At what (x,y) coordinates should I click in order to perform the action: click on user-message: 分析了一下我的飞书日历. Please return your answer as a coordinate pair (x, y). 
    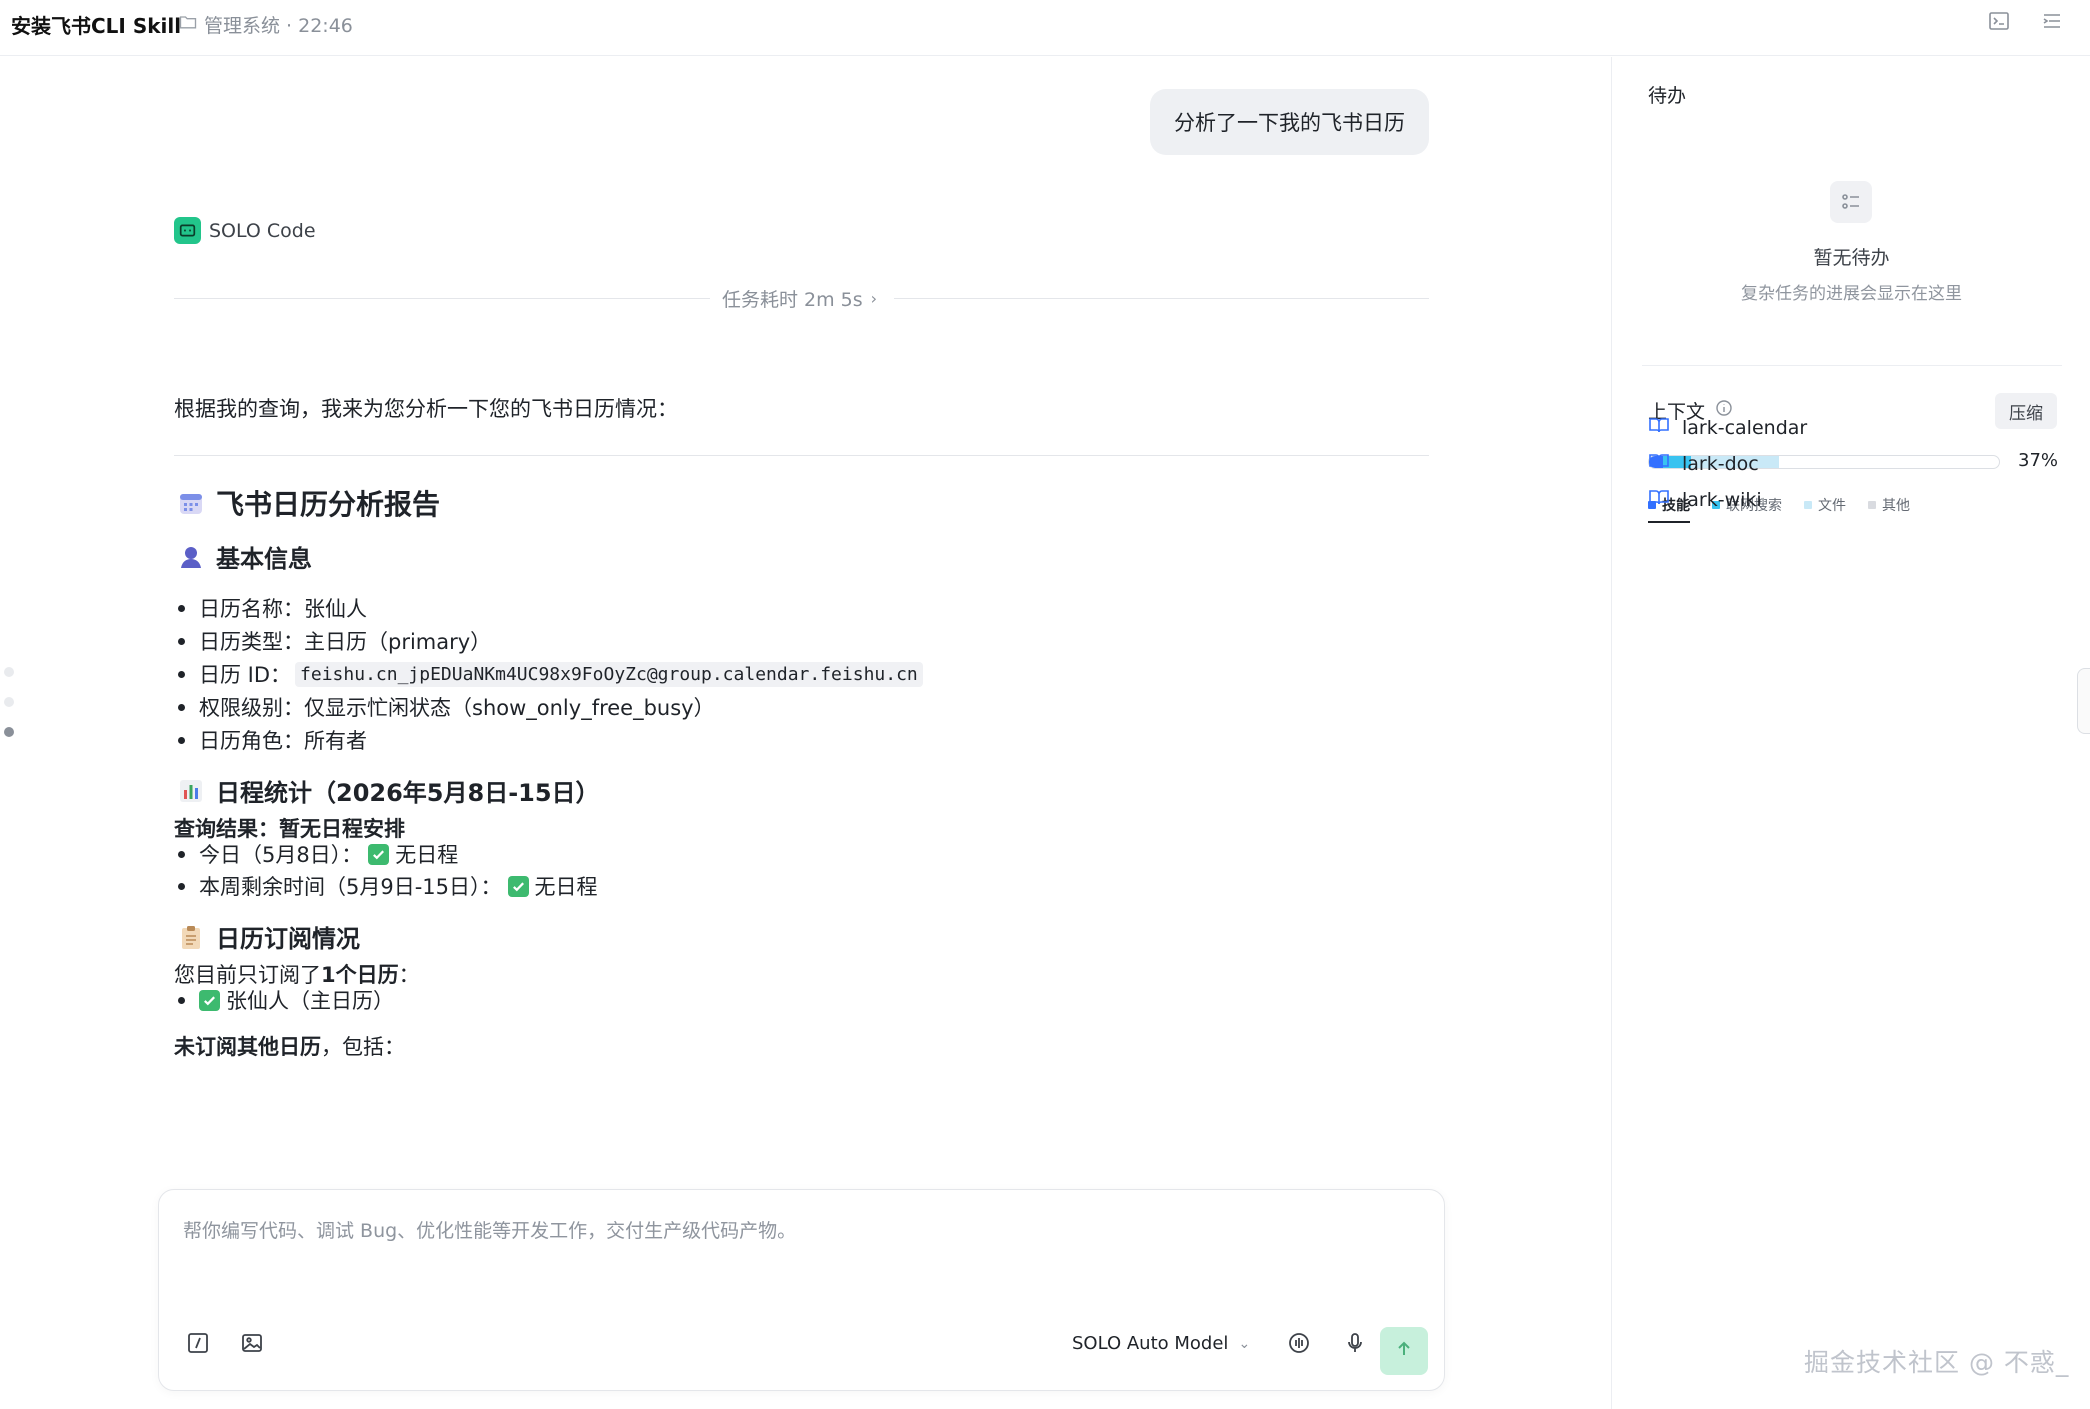
    Looking at the image, I should click on (1289, 122).